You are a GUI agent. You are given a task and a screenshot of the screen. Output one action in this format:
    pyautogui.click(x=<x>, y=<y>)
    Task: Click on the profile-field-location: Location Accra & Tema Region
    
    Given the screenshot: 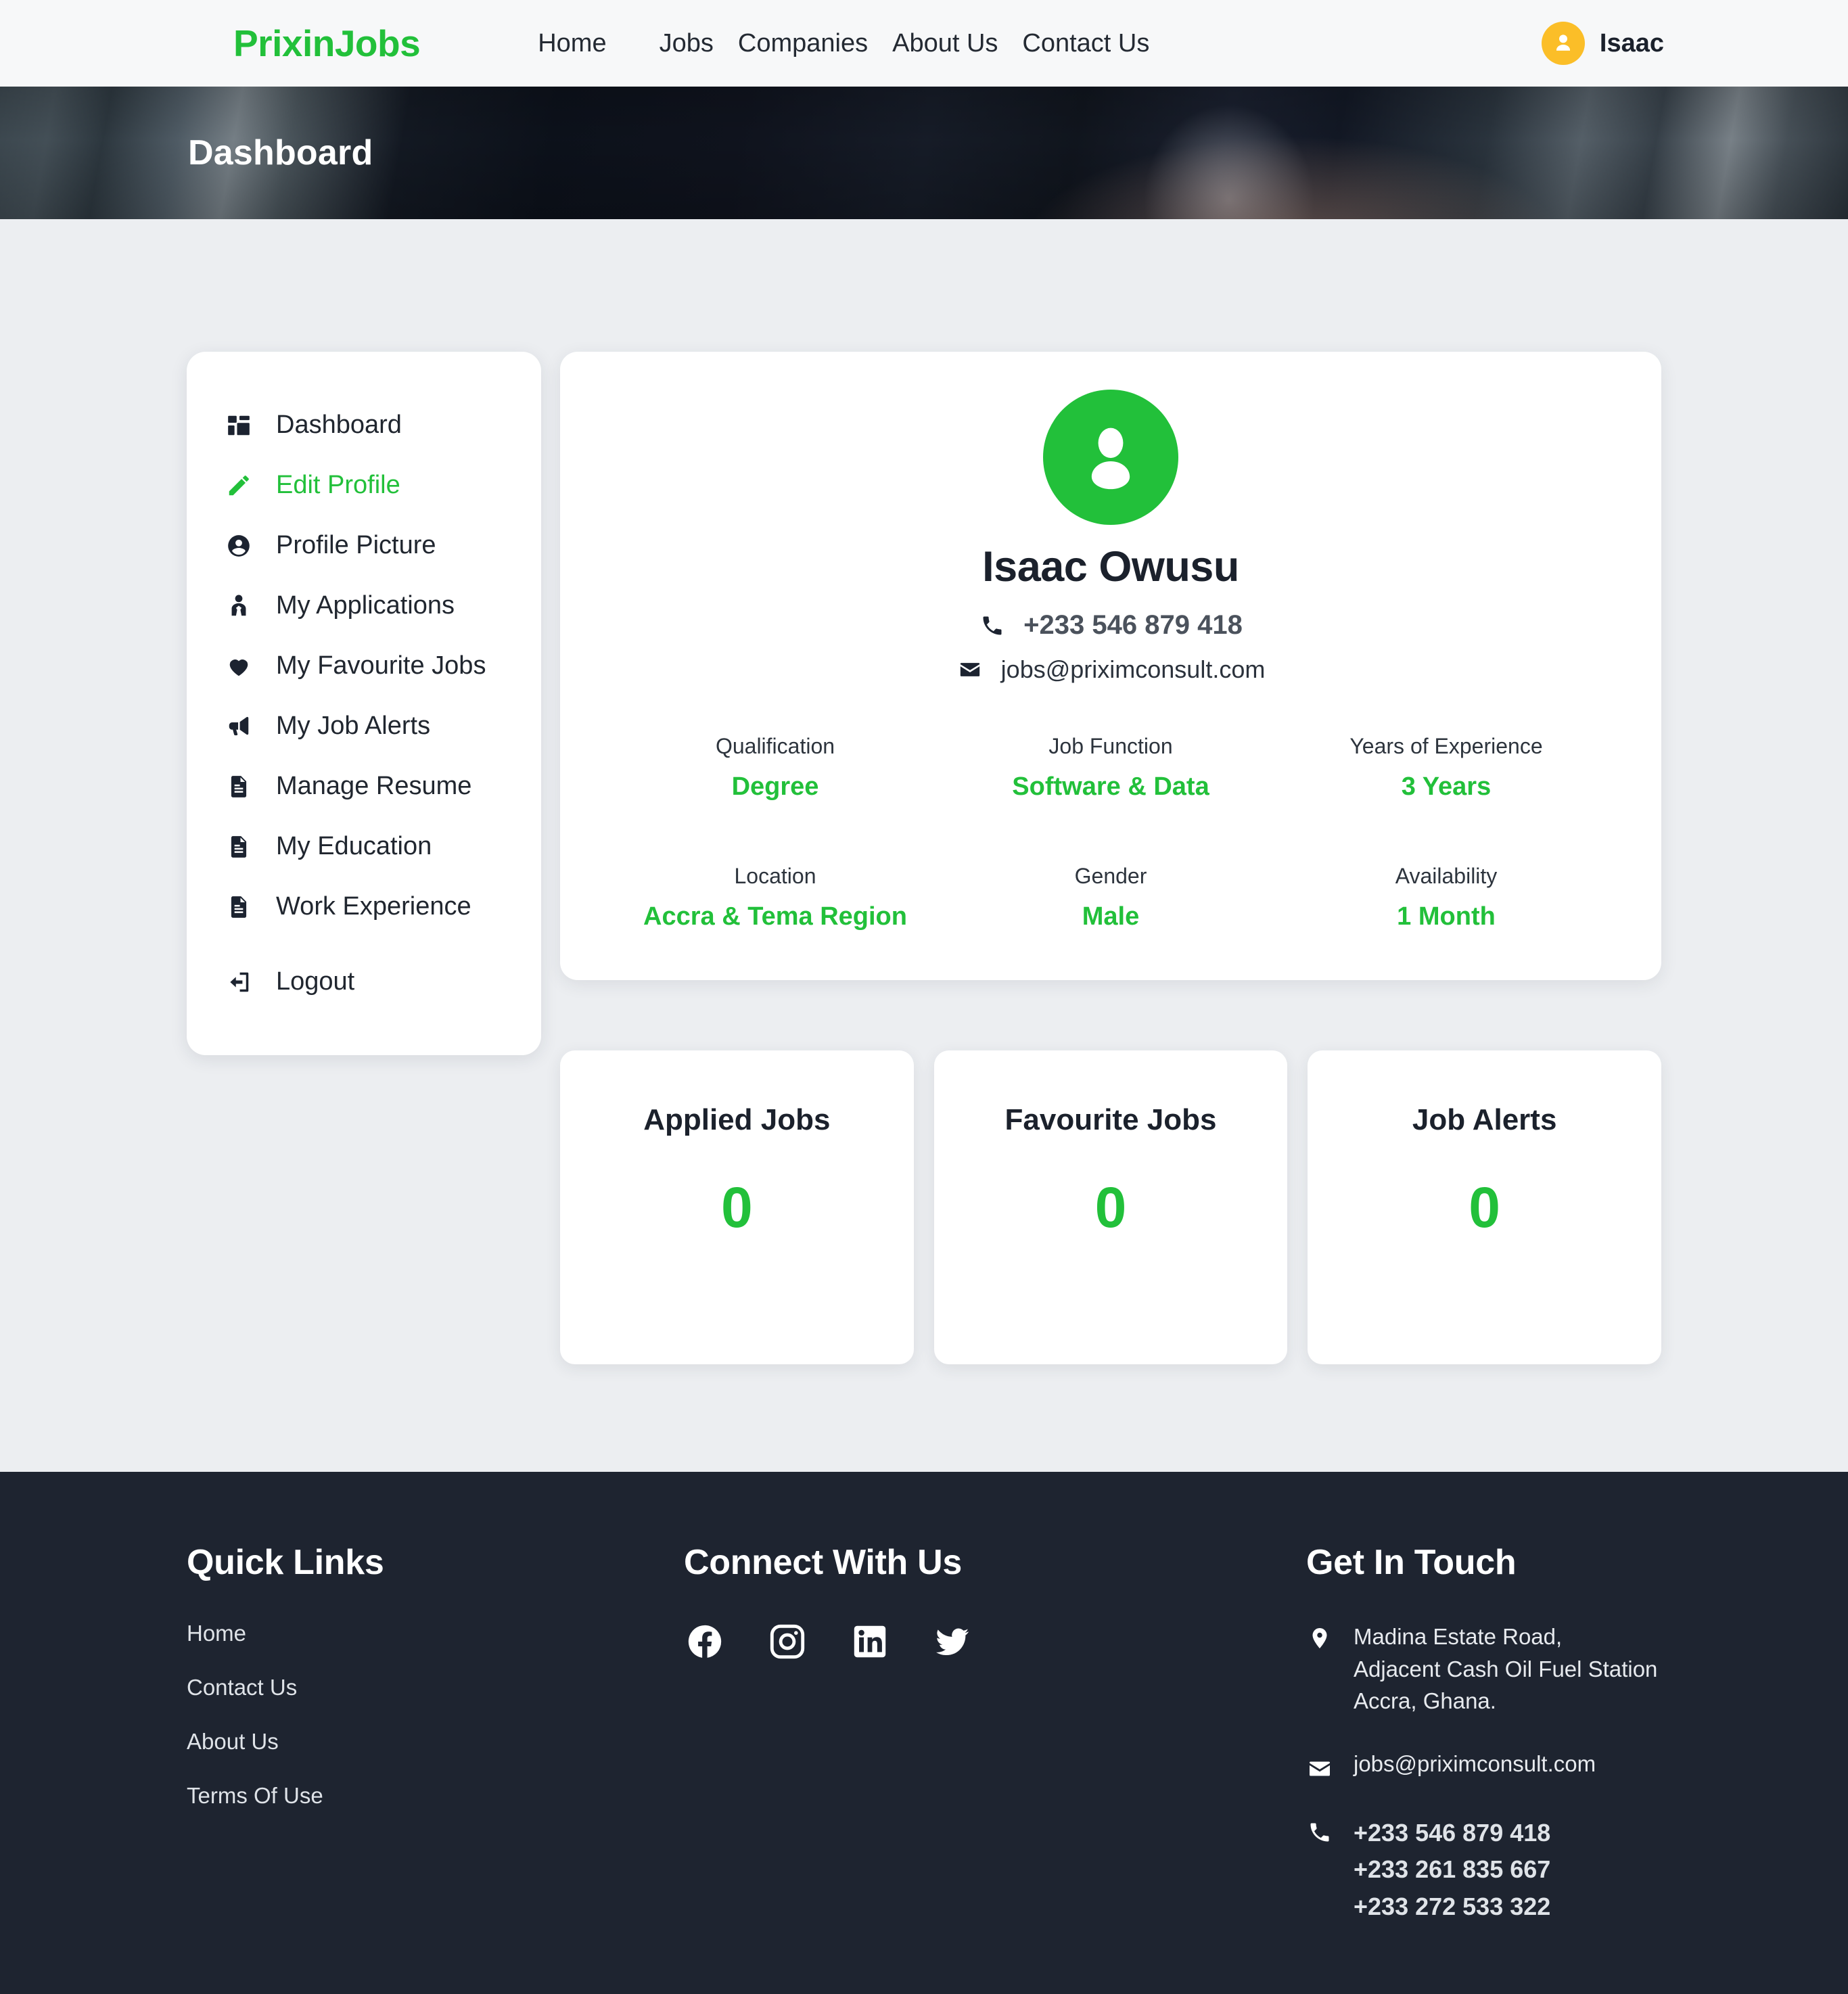 What is the action you would take?
    pyautogui.click(x=775, y=897)
    